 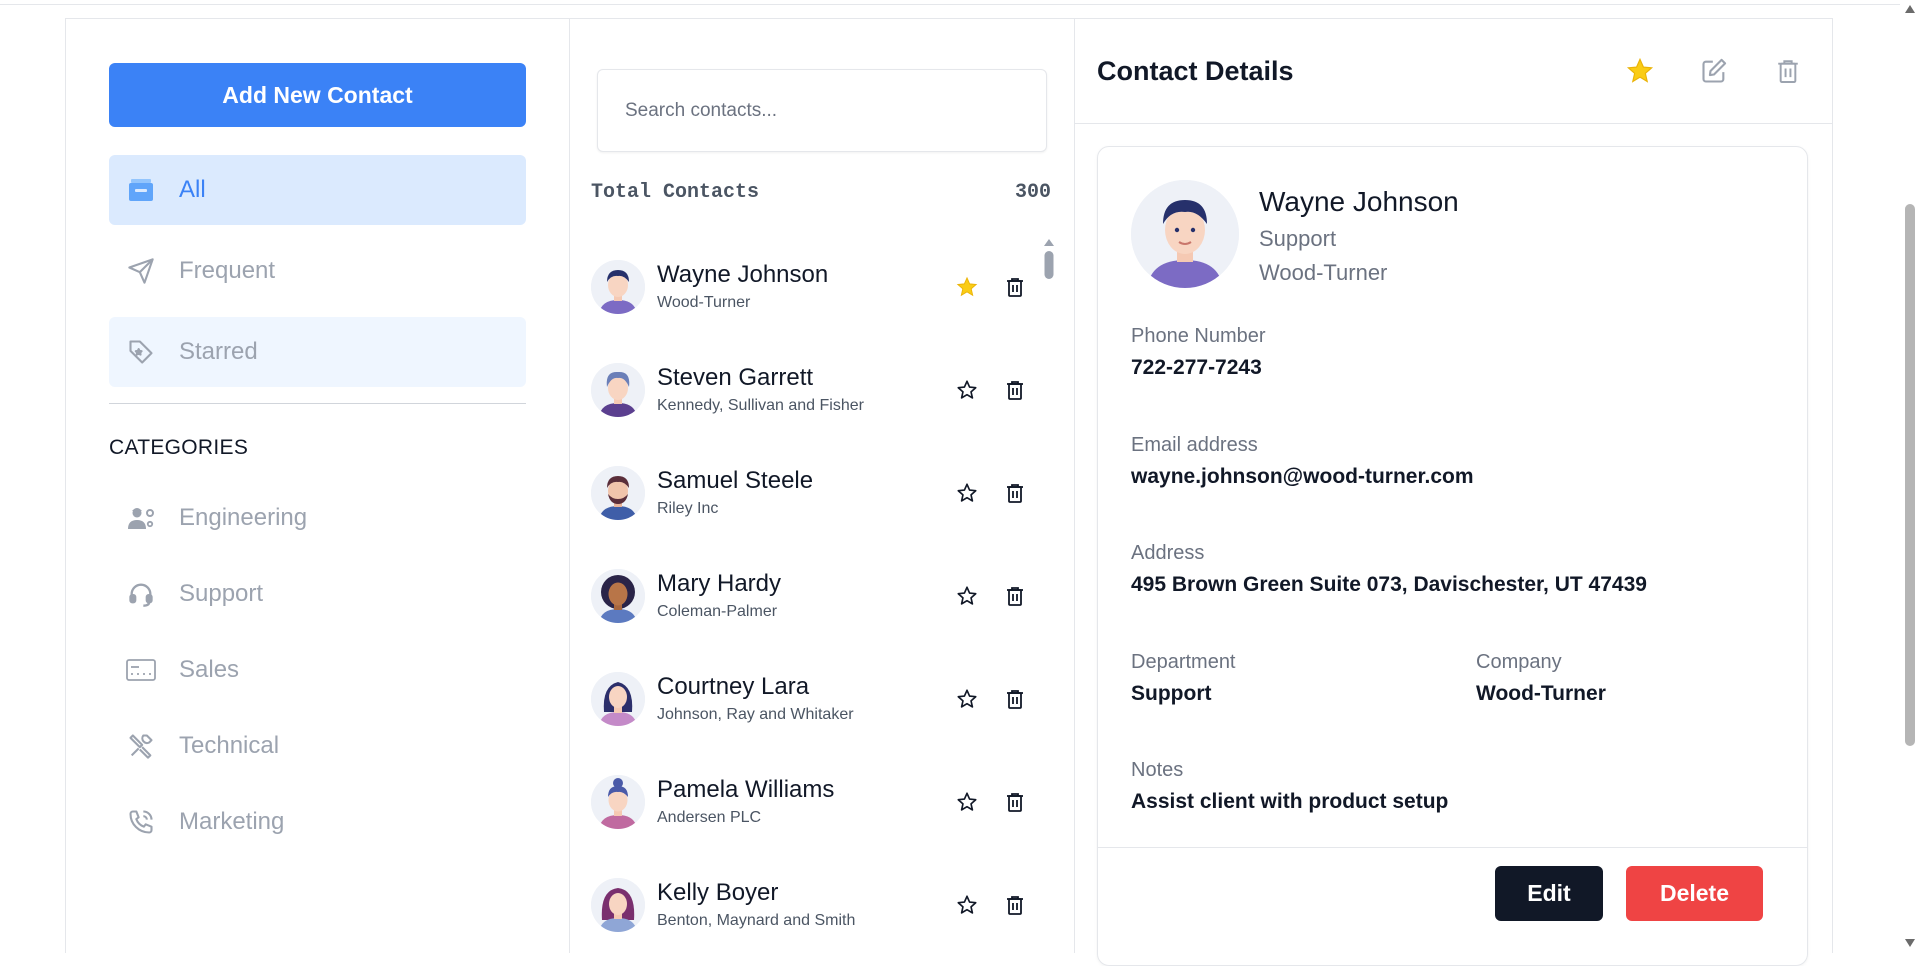 I want to click on sidebar-item-frequent: Frequent, so click(x=317, y=271).